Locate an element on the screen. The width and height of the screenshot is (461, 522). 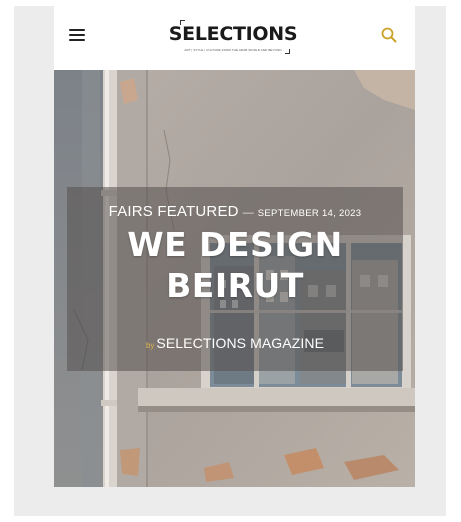
article-title: WE DESIGN BEIRUT is located at coordinates (235, 265).